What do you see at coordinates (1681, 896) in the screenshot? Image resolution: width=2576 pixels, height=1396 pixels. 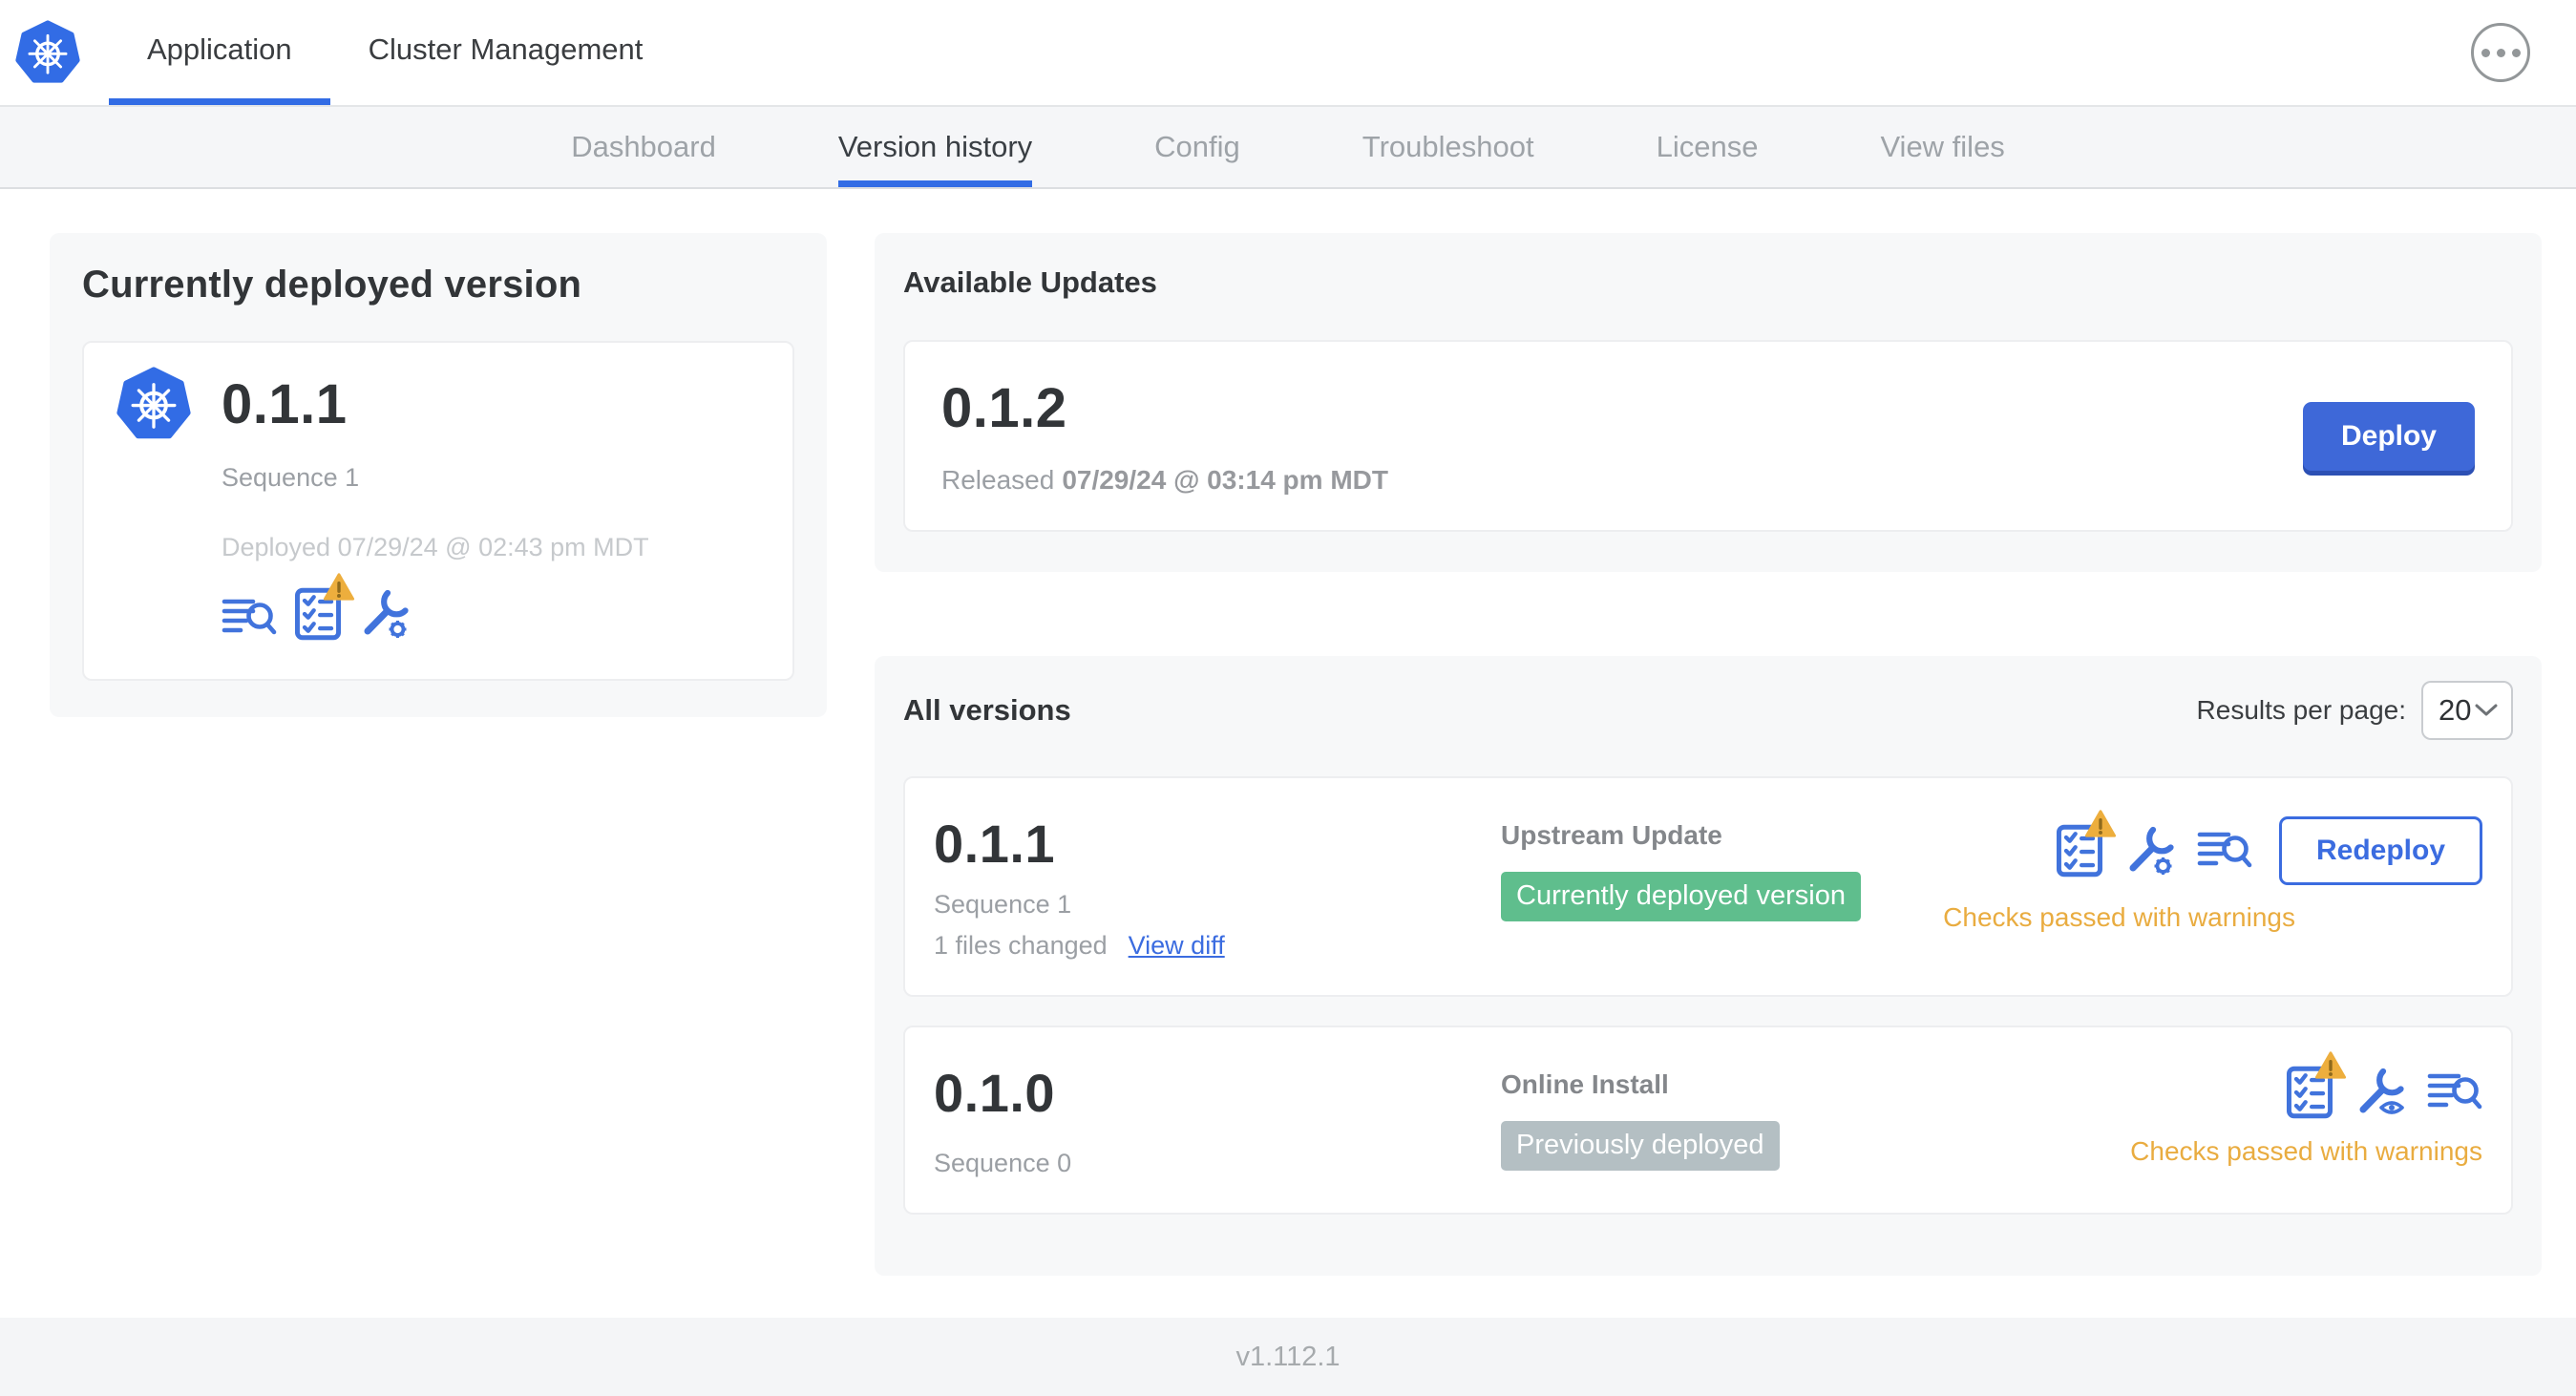 I see `currently-deployed-badge: Currently deployed version` at bounding box center [1681, 896].